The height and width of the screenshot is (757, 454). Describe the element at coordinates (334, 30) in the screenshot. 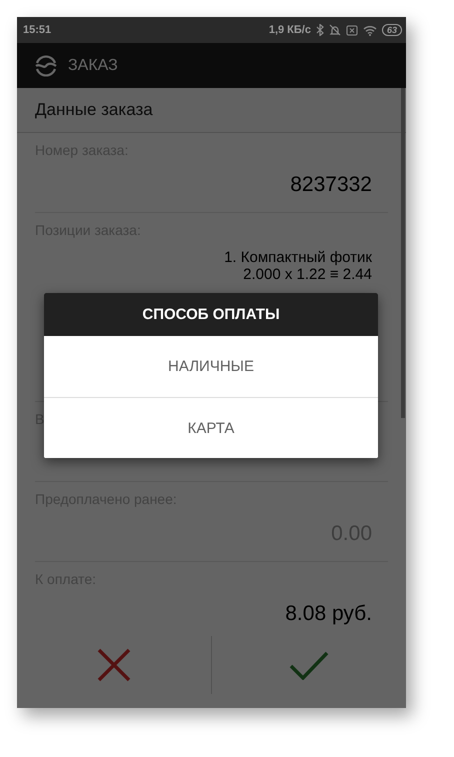

I see `alarm-off-icon` at that location.